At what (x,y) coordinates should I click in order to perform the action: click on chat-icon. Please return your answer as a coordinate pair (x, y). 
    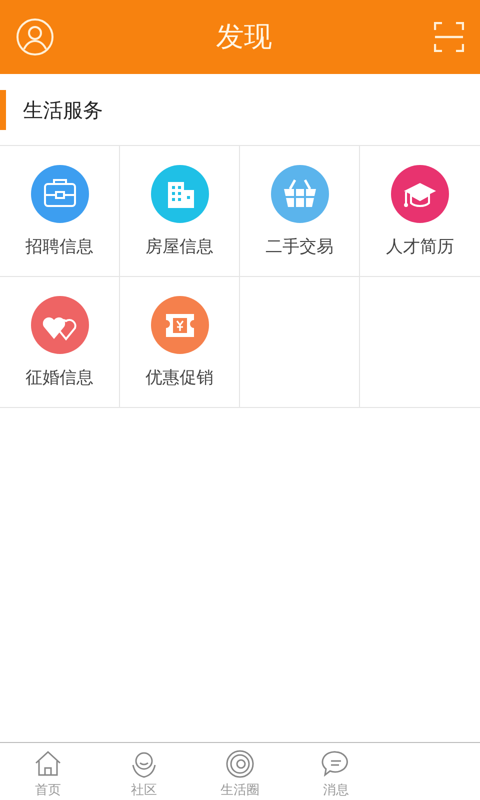
    Looking at the image, I should click on (336, 764).